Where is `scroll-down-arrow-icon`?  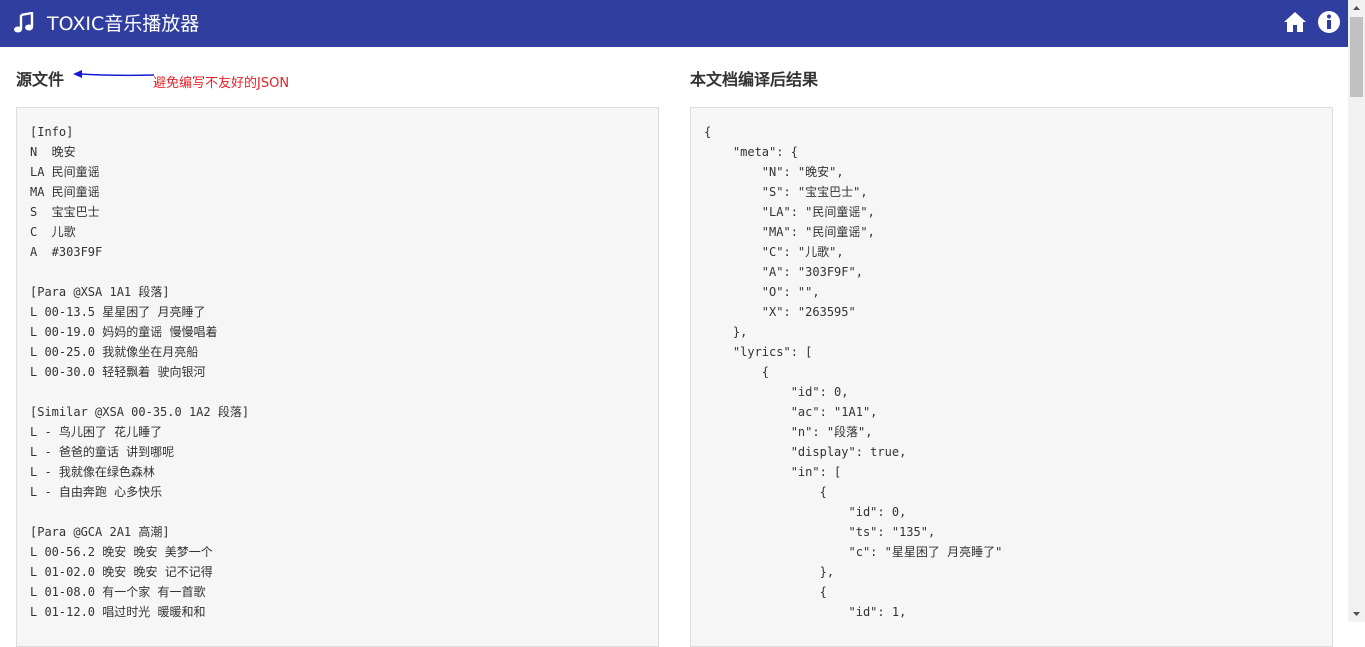
scroll-down-arrow-icon is located at coordinates (1356, 613).